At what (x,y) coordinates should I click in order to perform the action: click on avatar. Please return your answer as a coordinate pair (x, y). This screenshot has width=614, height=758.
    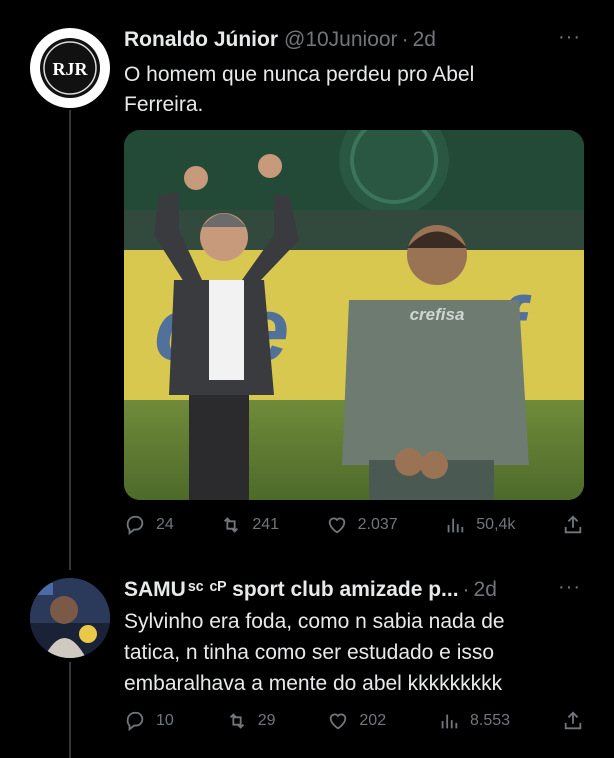
    Looking at the image, I should click on (70, 618).